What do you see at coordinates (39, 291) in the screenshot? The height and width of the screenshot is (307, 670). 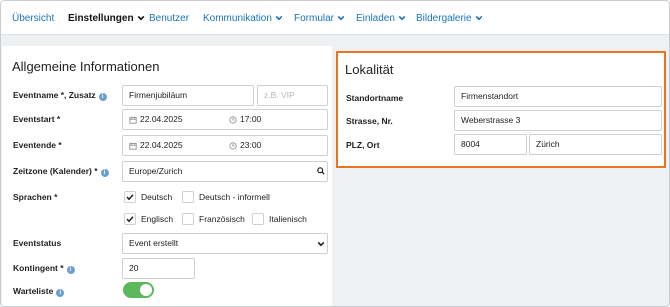 I see `waitlist-label: Warteliste i` at bounding box center [39, 291].